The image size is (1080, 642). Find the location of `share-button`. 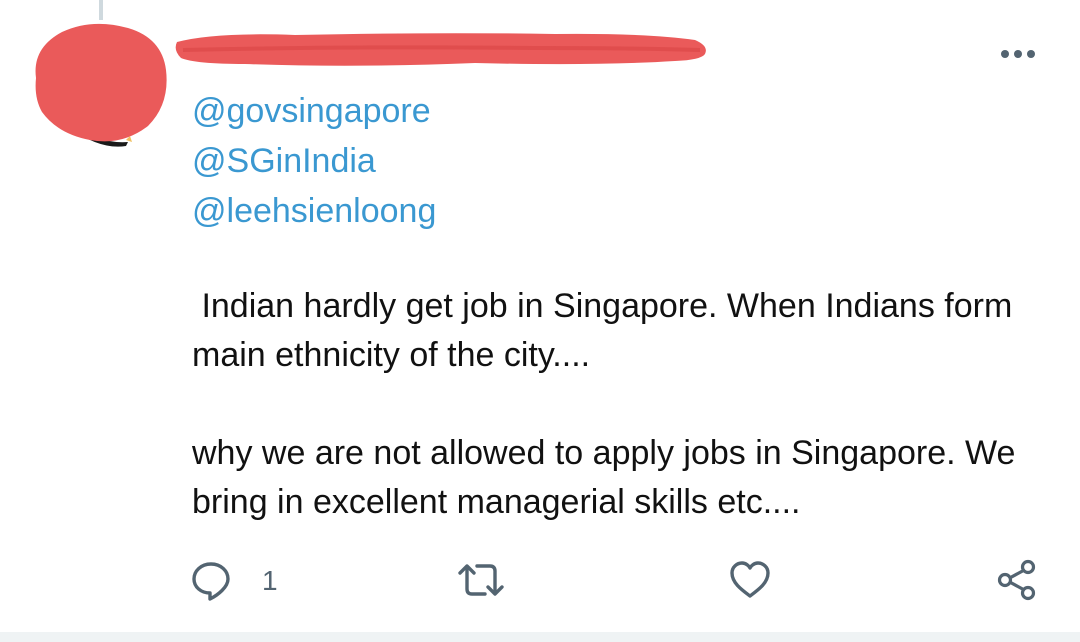

share-button is located at coordinates (1017, 580).